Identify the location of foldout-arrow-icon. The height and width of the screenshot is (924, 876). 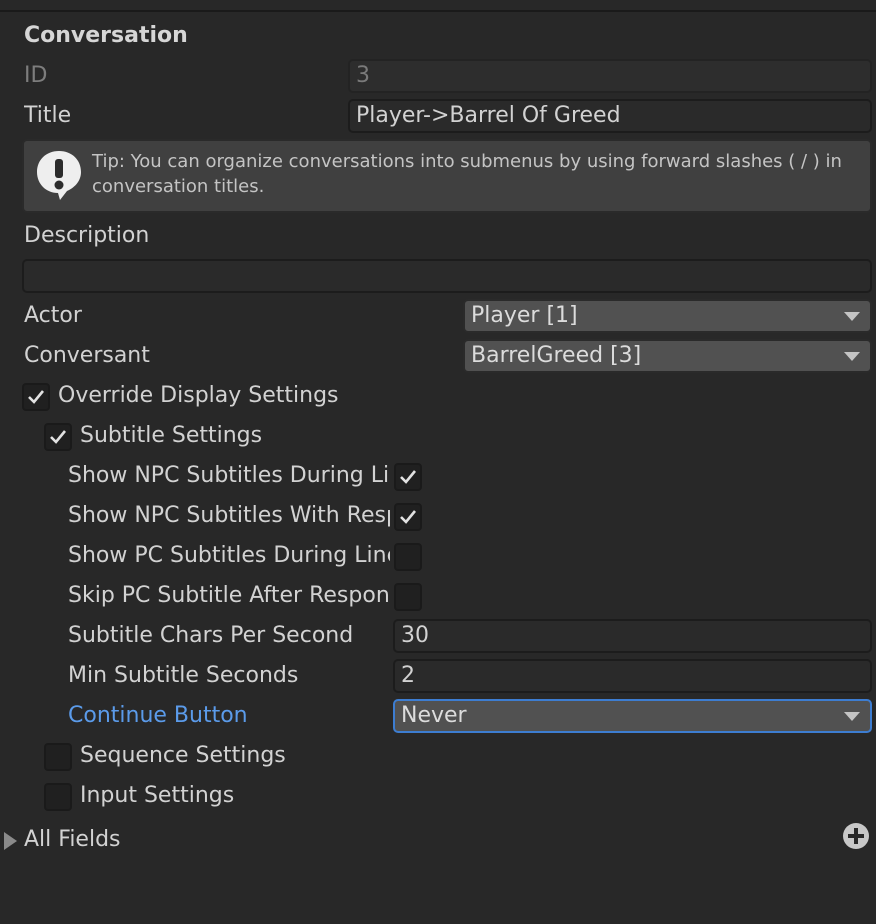
(10, 843).